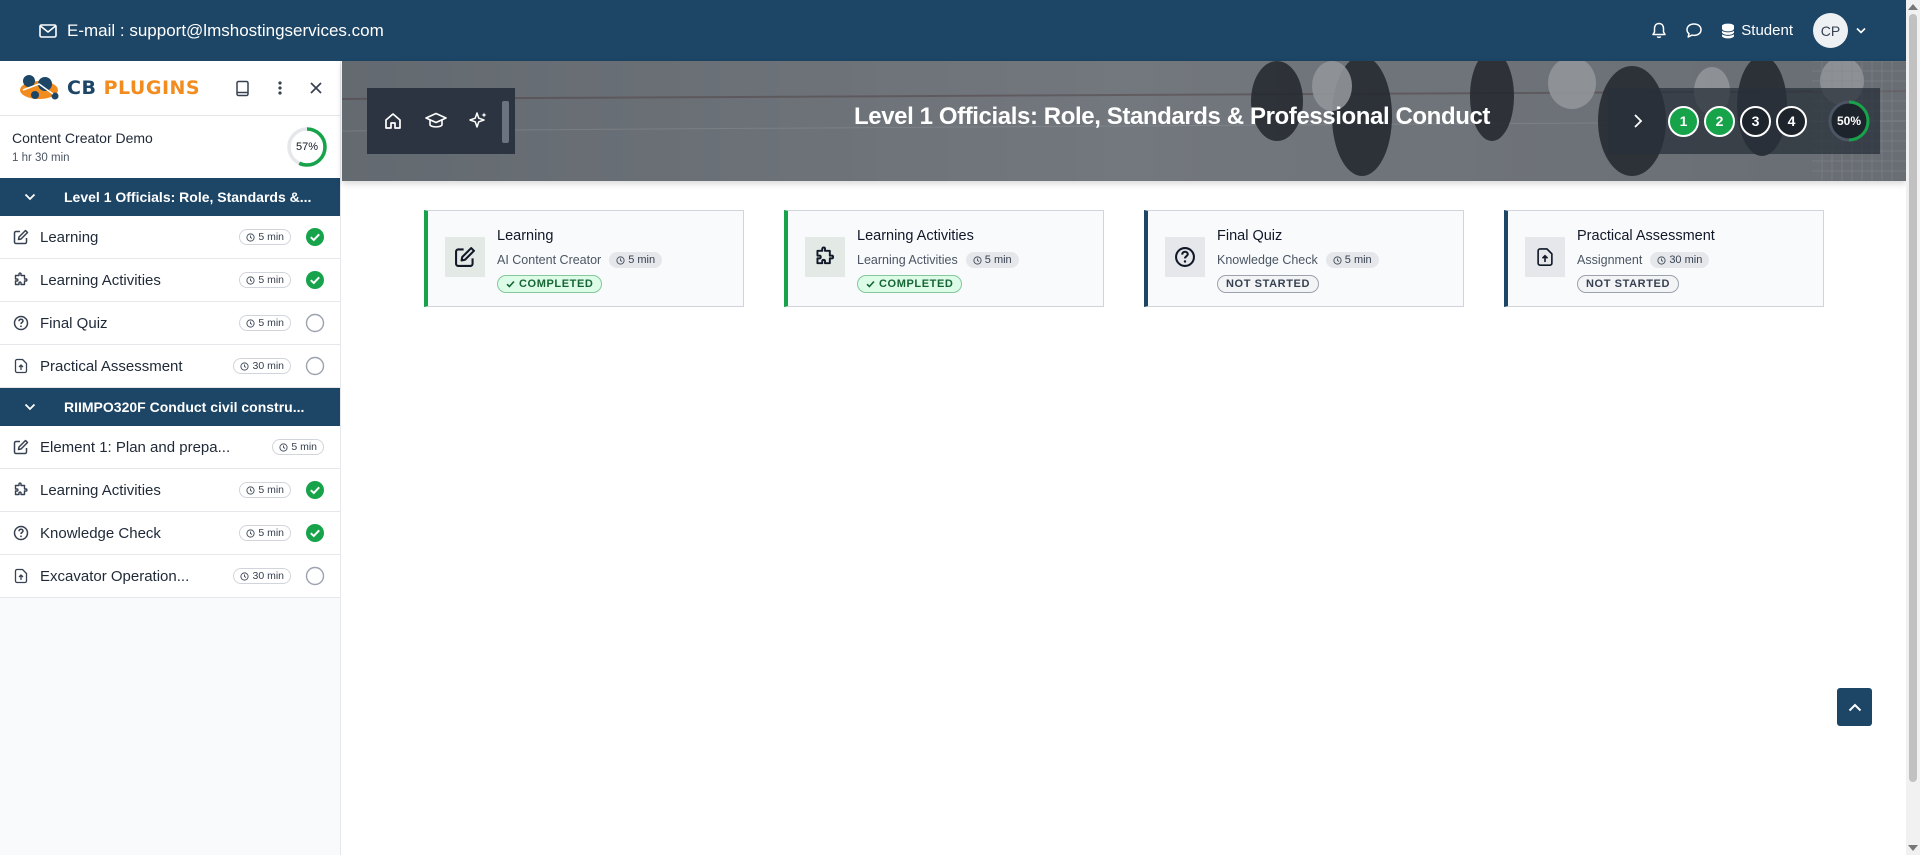 Image resolution: width=1920 pixels, height=855 pixels. What do you see at coordinates (1267, 260) in the screenshot?
I see `activity-card-type: Knowledge Check` at bounding box center [1267, 260].